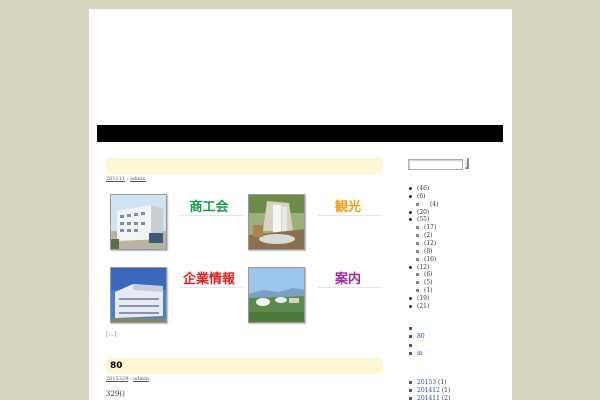 The image size is (600, 400). I want to click on category-item: (2), so click(424, 235).